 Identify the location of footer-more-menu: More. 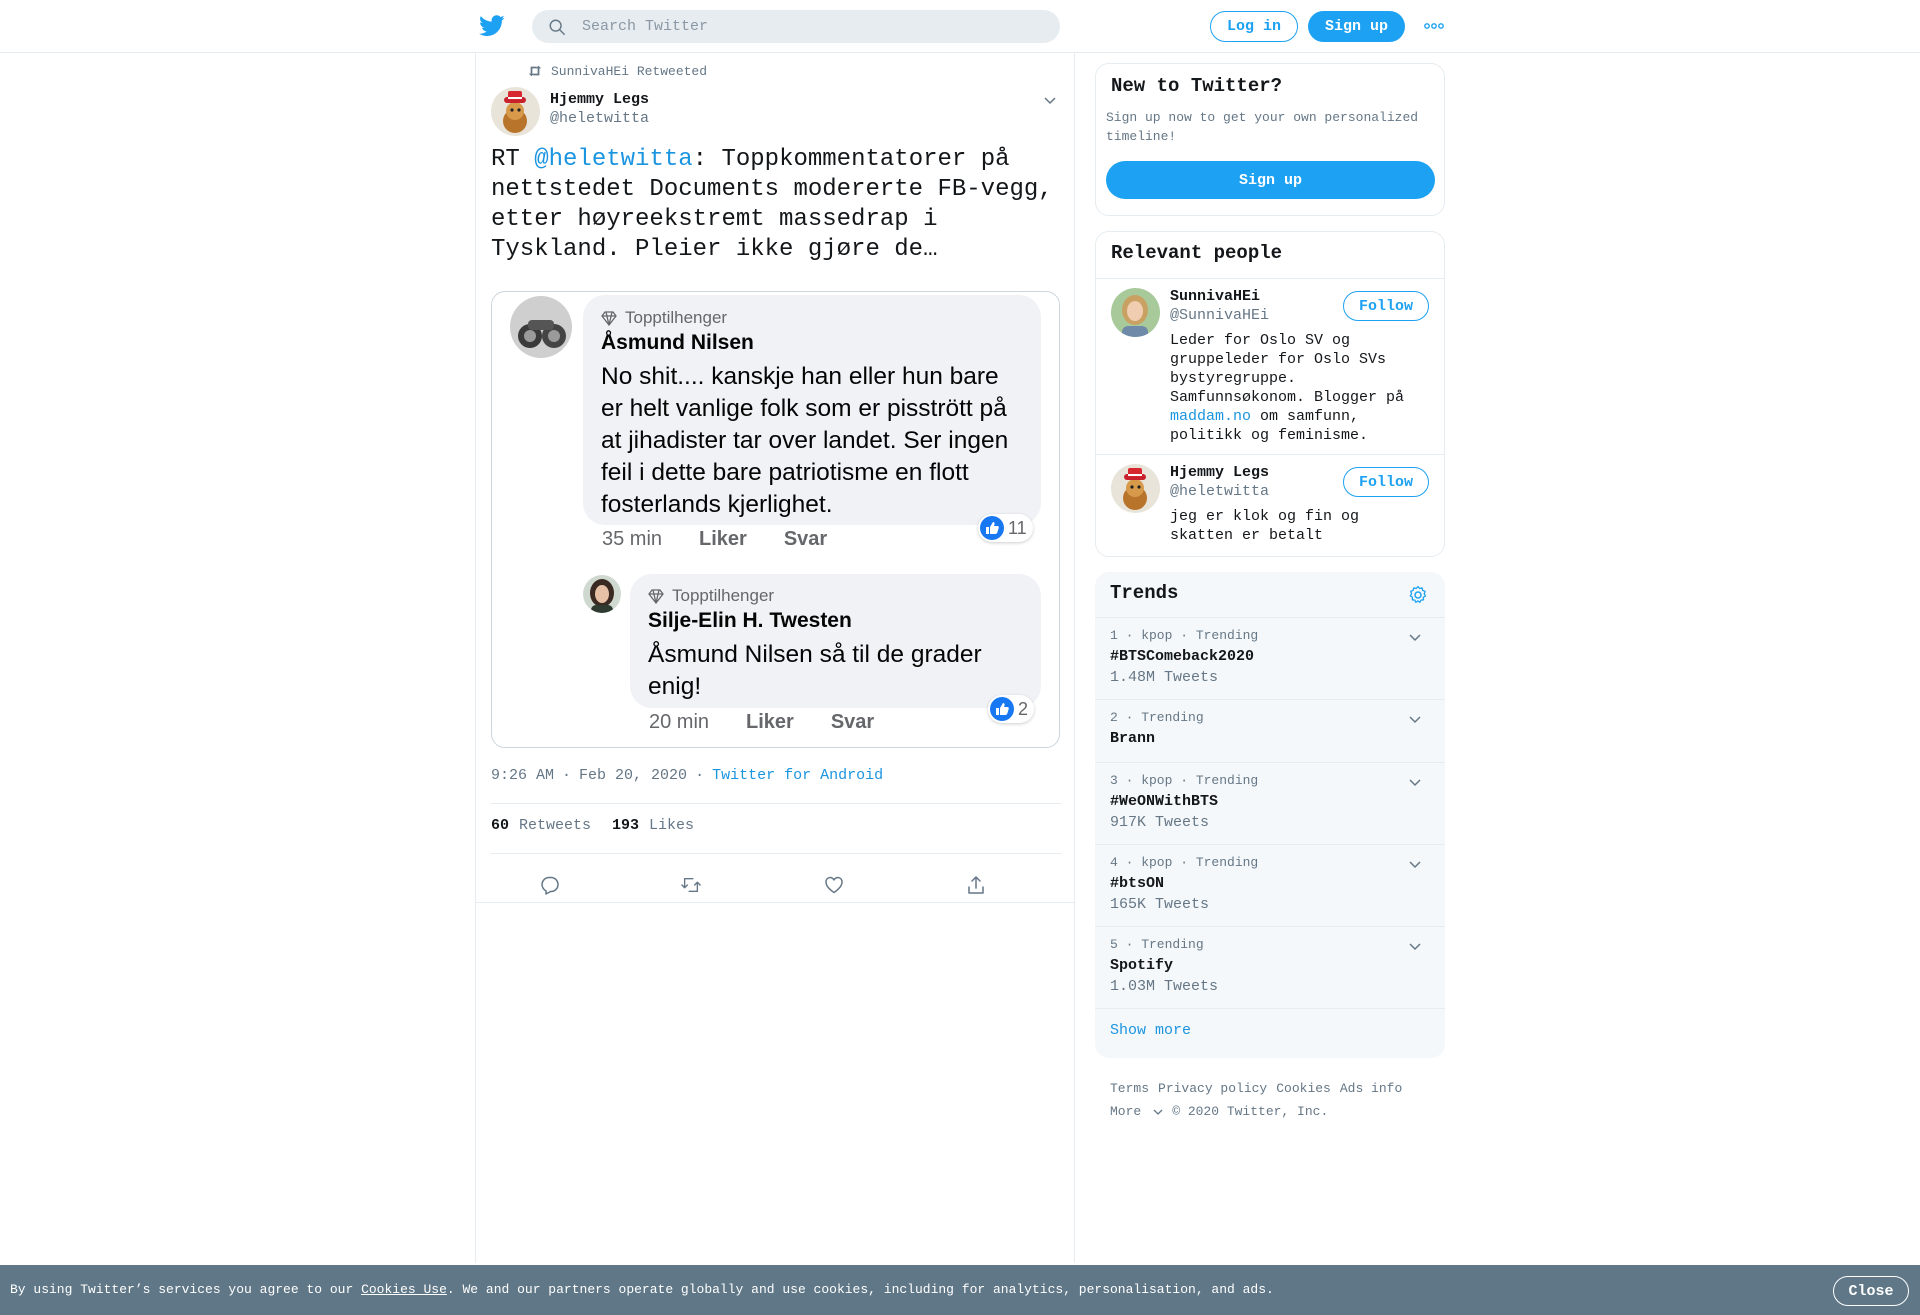
(1136, 1111).